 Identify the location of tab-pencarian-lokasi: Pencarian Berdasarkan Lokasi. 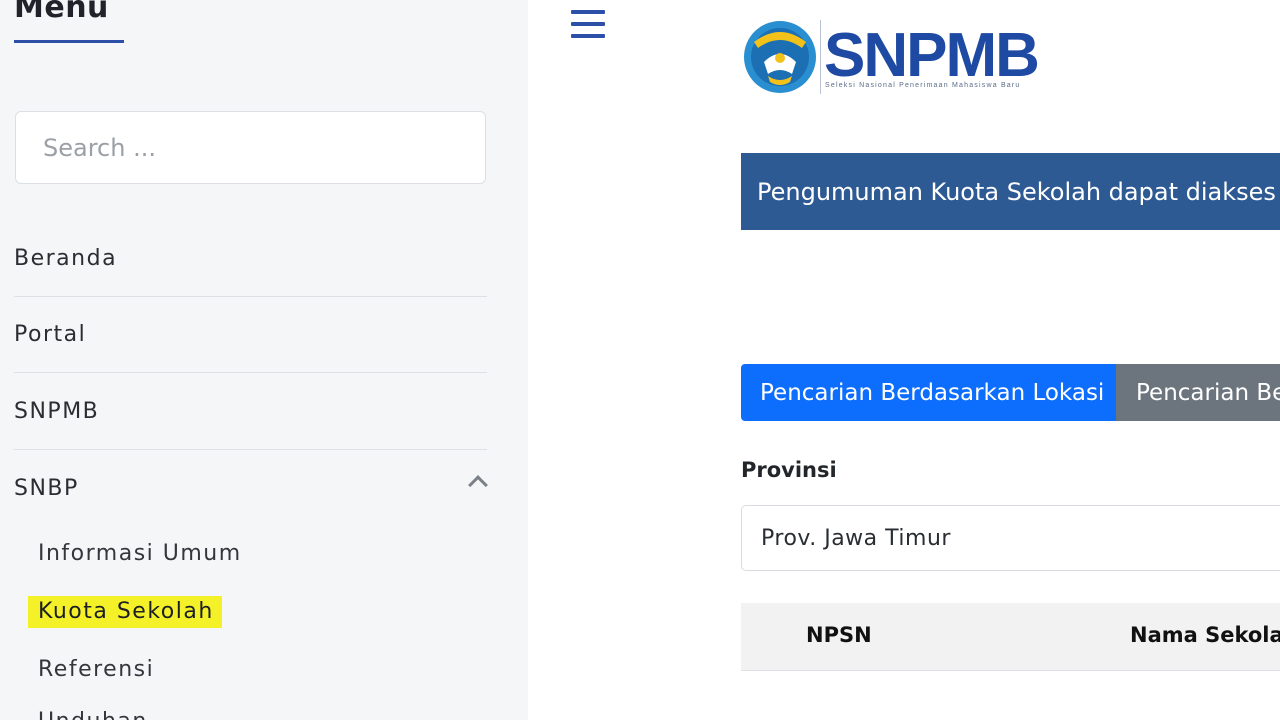
(928, 392).